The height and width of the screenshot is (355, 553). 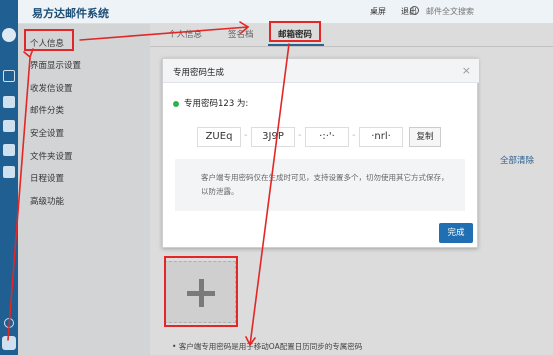 What do you see at coordinates (486, 11) in the screenshot?
I see `search-input` at bounding box center [486, 11].